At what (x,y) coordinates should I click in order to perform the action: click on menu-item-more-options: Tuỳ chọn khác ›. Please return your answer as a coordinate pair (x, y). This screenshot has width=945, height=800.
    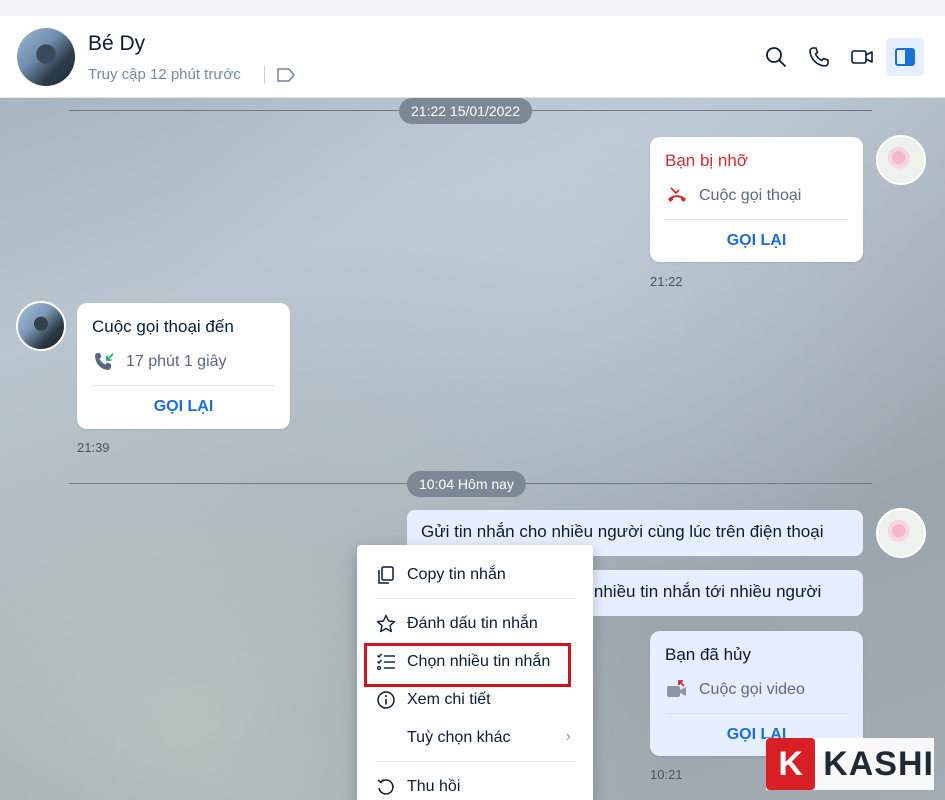
    Looking at the image, I should click on (475, 738).